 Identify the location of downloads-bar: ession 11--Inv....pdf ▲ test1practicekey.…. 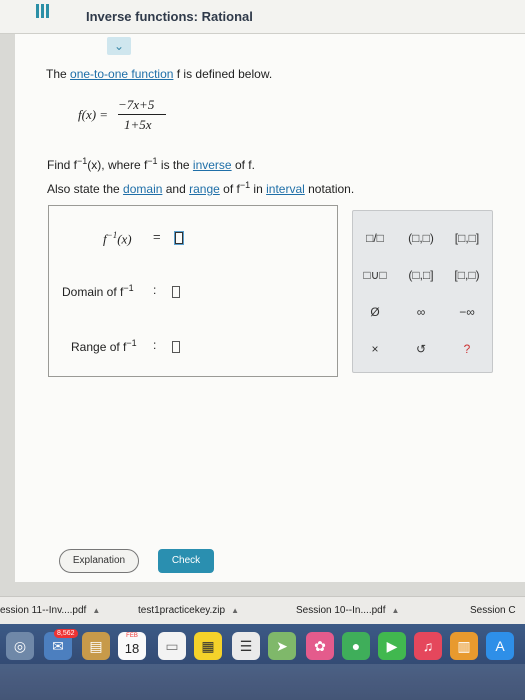
(262, 610).